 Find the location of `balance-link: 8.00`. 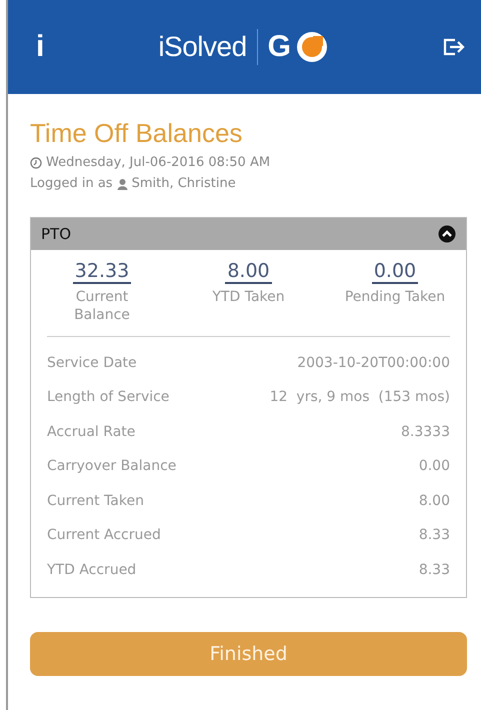

balance-link: 8.00 is located at coordinates (248, 272).